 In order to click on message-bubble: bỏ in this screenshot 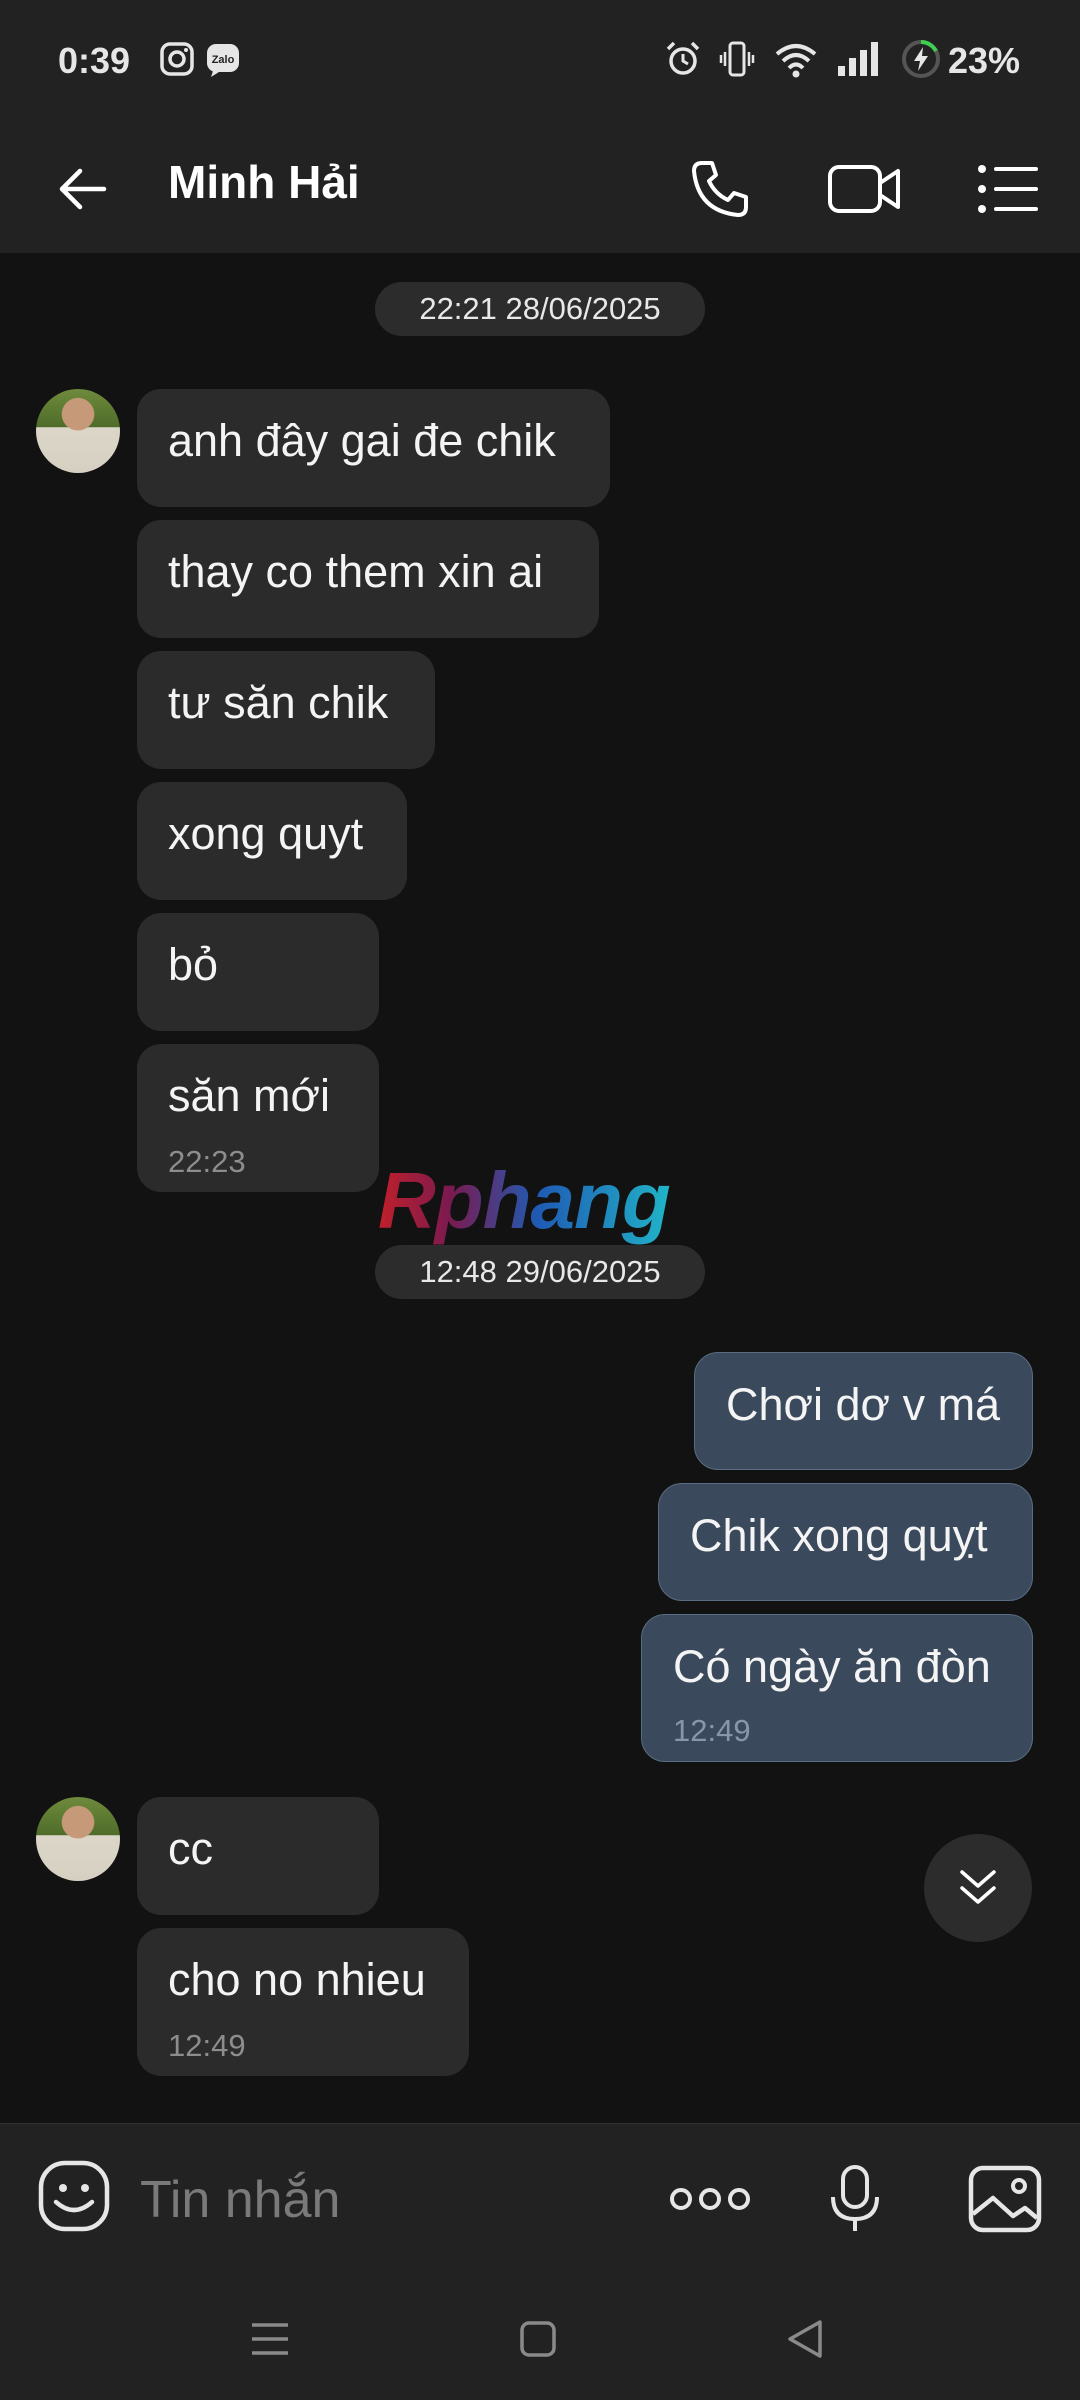, I will do `click(258, 972)`.